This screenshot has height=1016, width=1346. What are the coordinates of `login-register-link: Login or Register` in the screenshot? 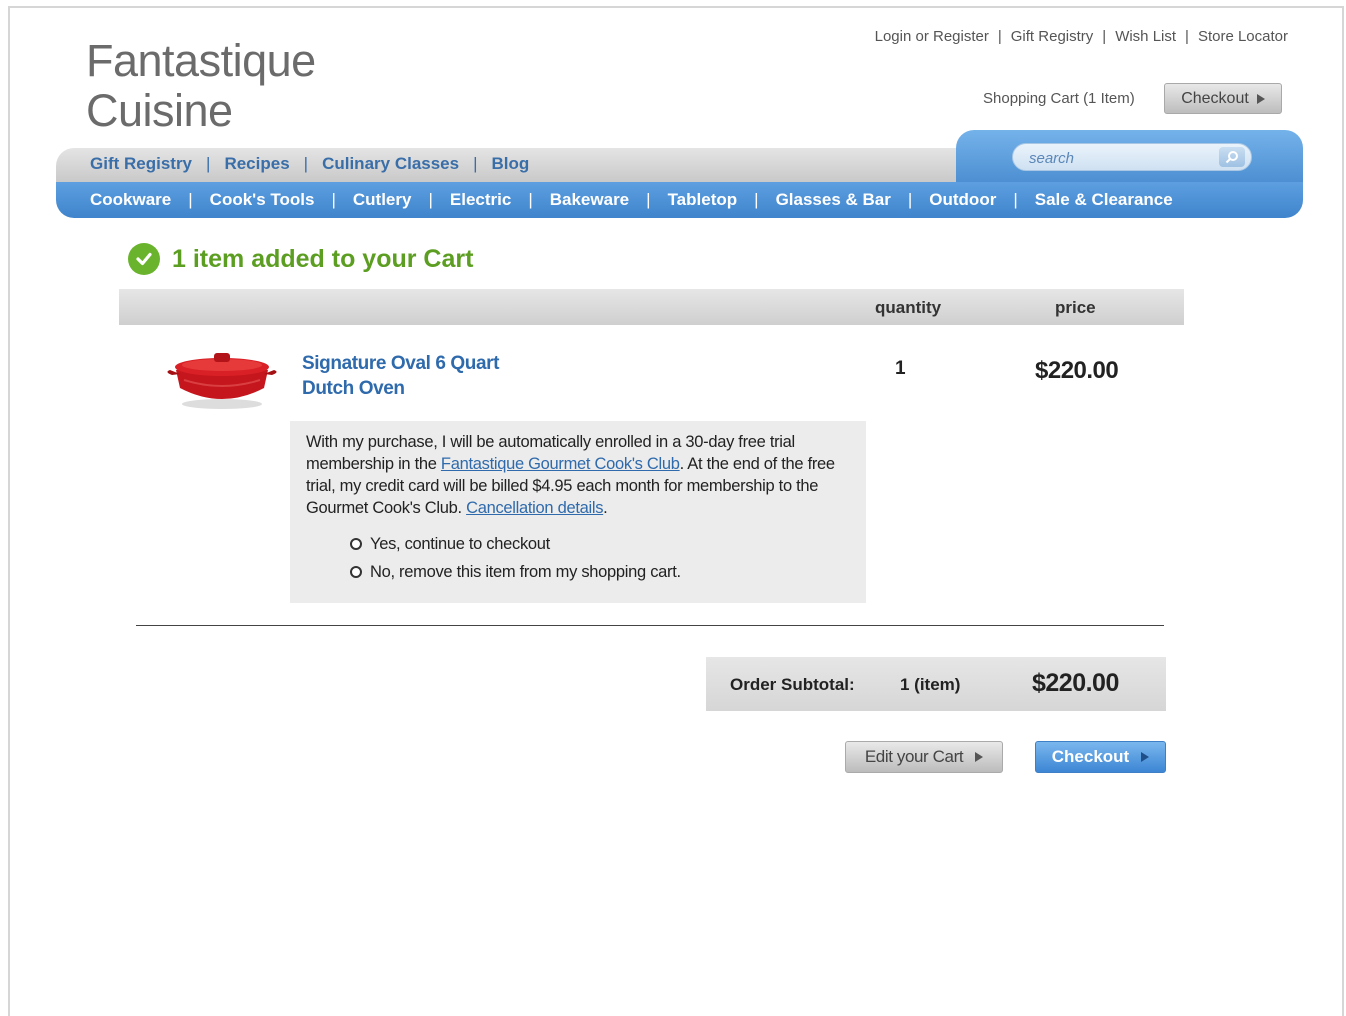 It's located at (932, 36).